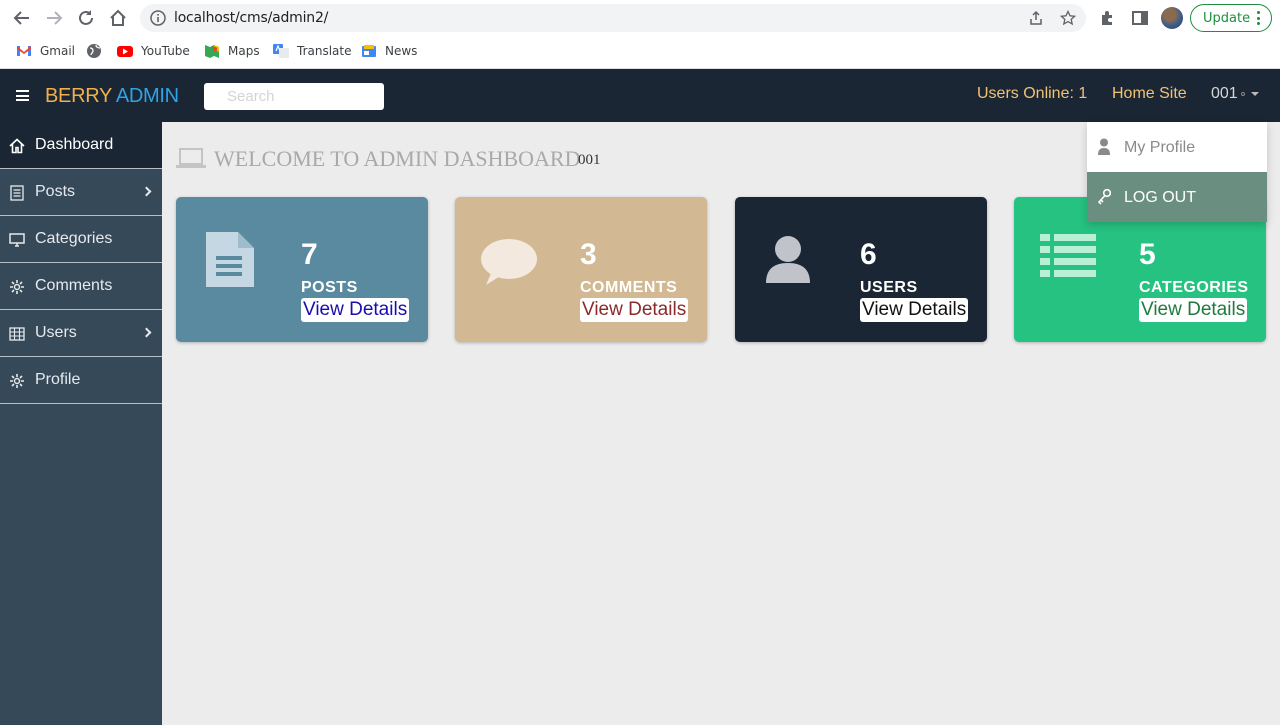 The image size is (1280, 725). I want to click on sidebar-item-profile: Profile, so click(81, 380).